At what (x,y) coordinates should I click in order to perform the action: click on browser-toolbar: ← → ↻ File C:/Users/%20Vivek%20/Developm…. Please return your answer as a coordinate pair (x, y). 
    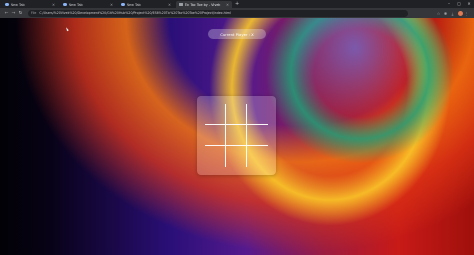
    Looking at the image, I should click on (237, 13).